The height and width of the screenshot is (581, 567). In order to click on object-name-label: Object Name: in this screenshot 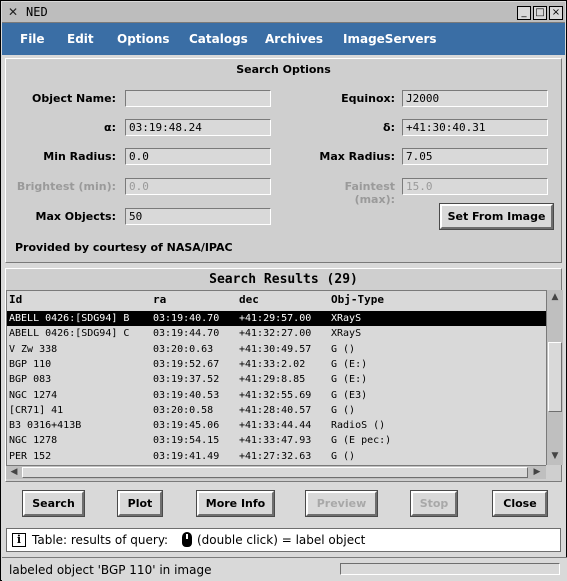, I will do `click(73, 98)`.